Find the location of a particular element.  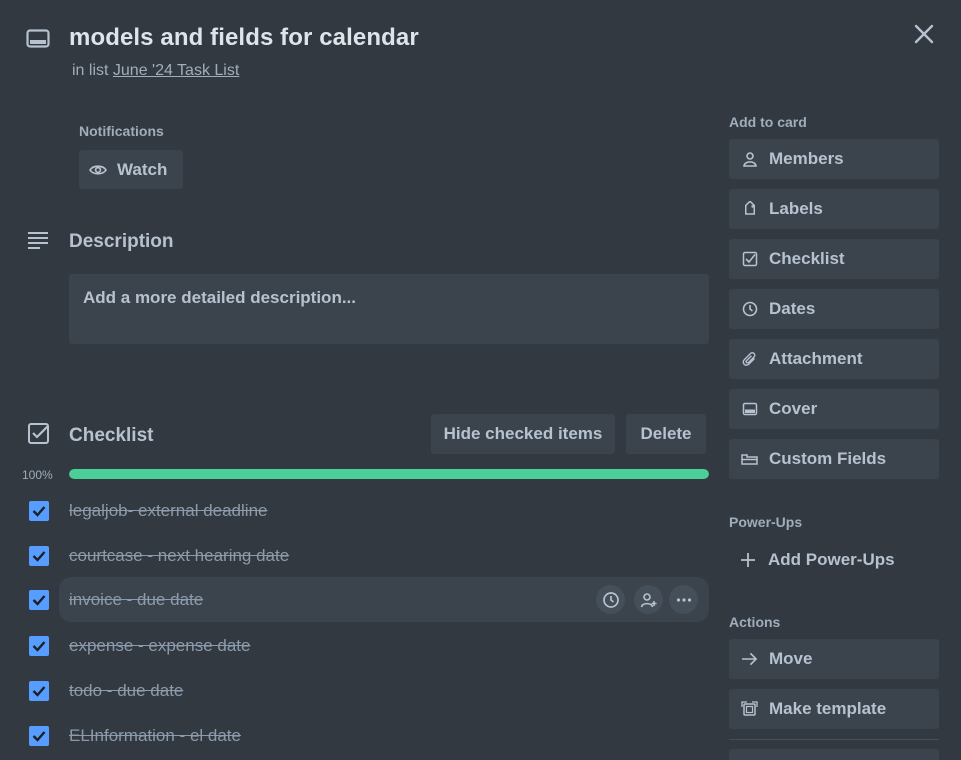

card-icon is located at coordinates (38, 39).